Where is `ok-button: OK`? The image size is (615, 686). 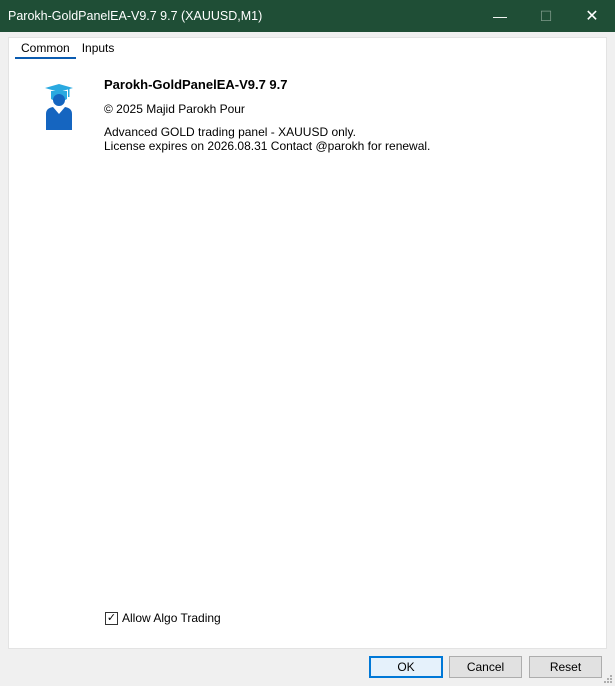 ok-button: OK is located at coordinates (406, 667).